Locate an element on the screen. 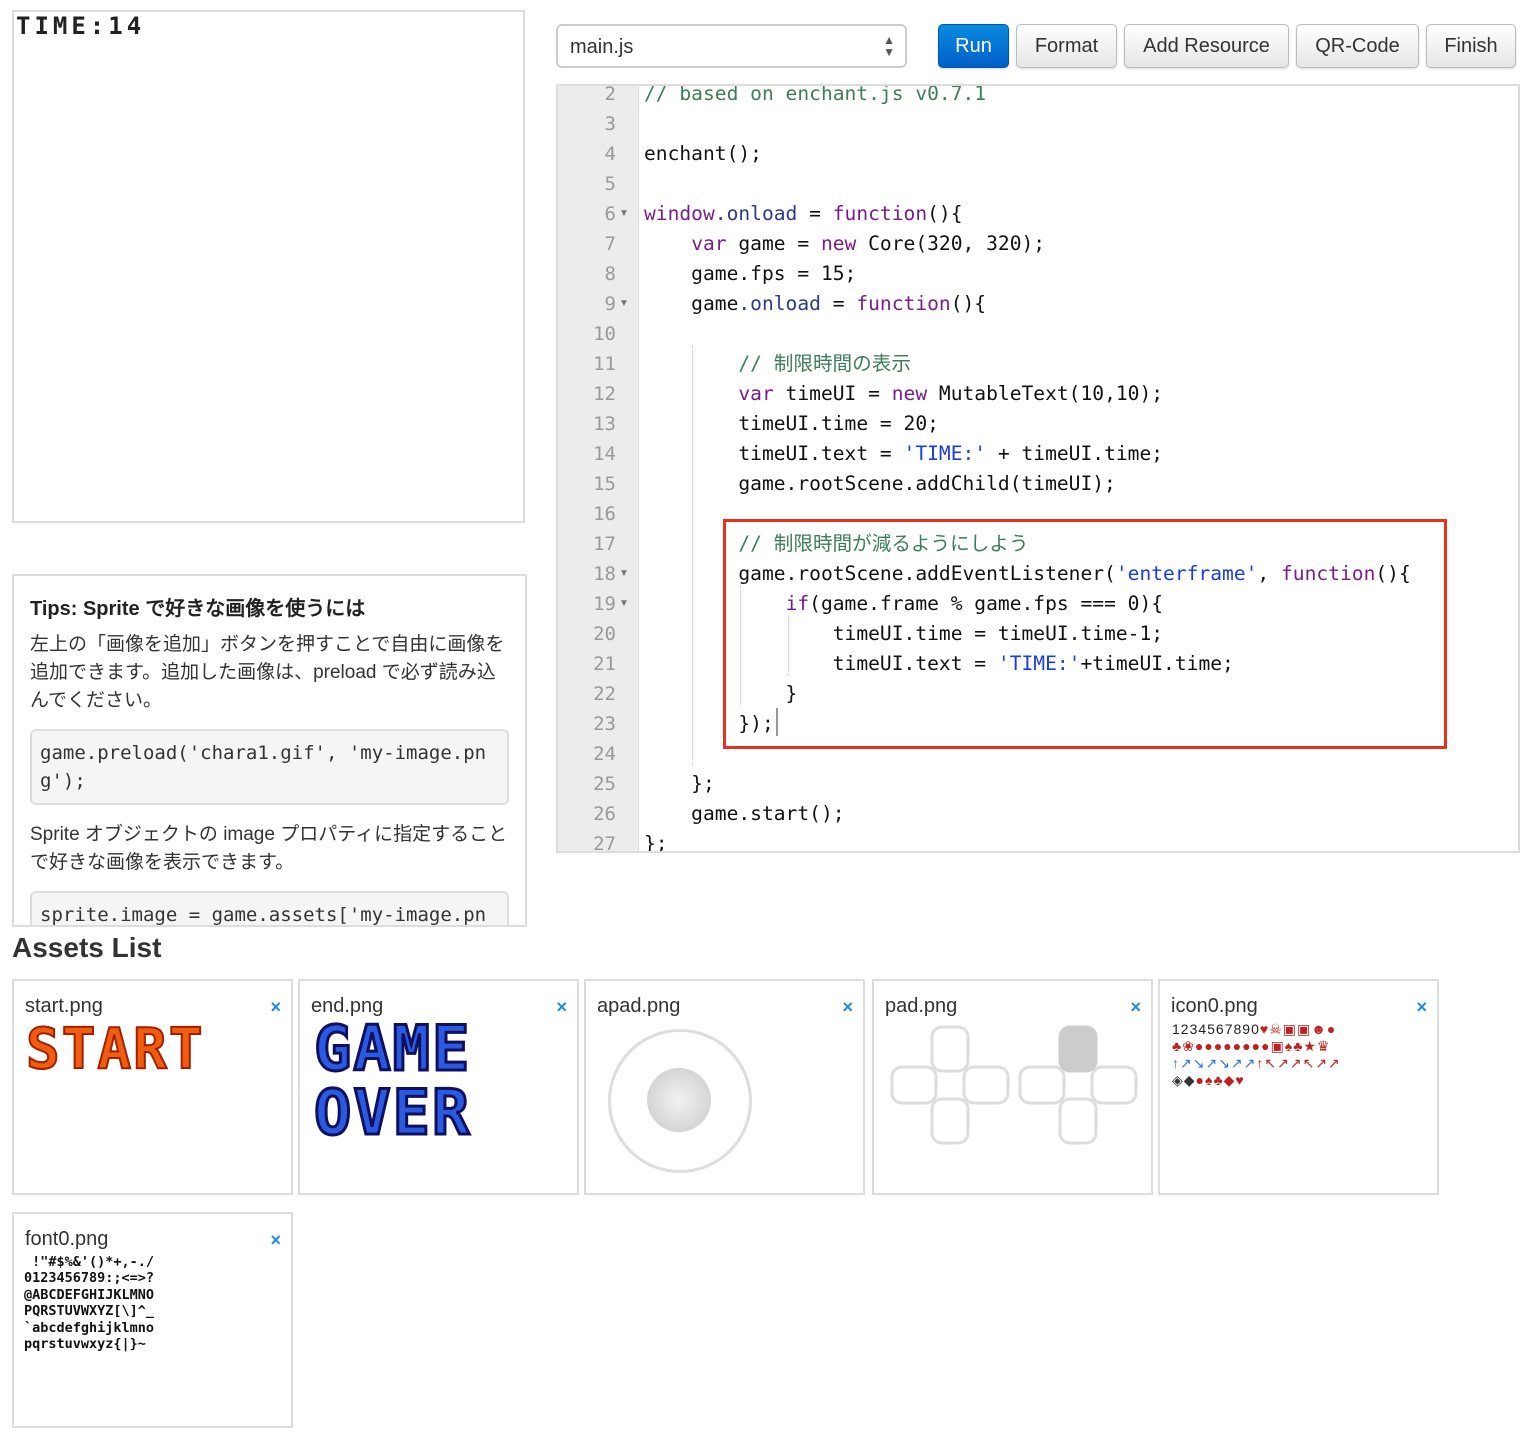  line-number: 3 is located at coordinates (610, 124).